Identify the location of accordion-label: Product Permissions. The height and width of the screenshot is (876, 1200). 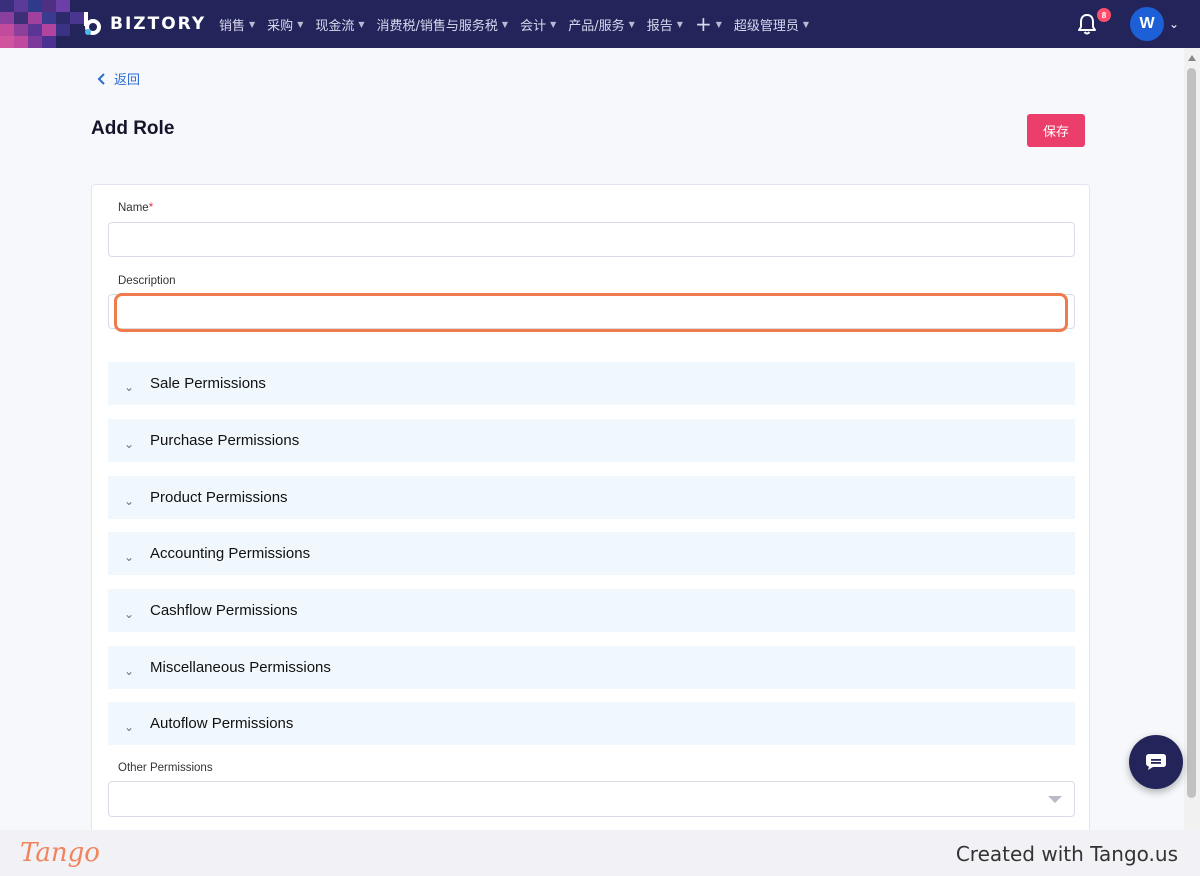
(219, 497).